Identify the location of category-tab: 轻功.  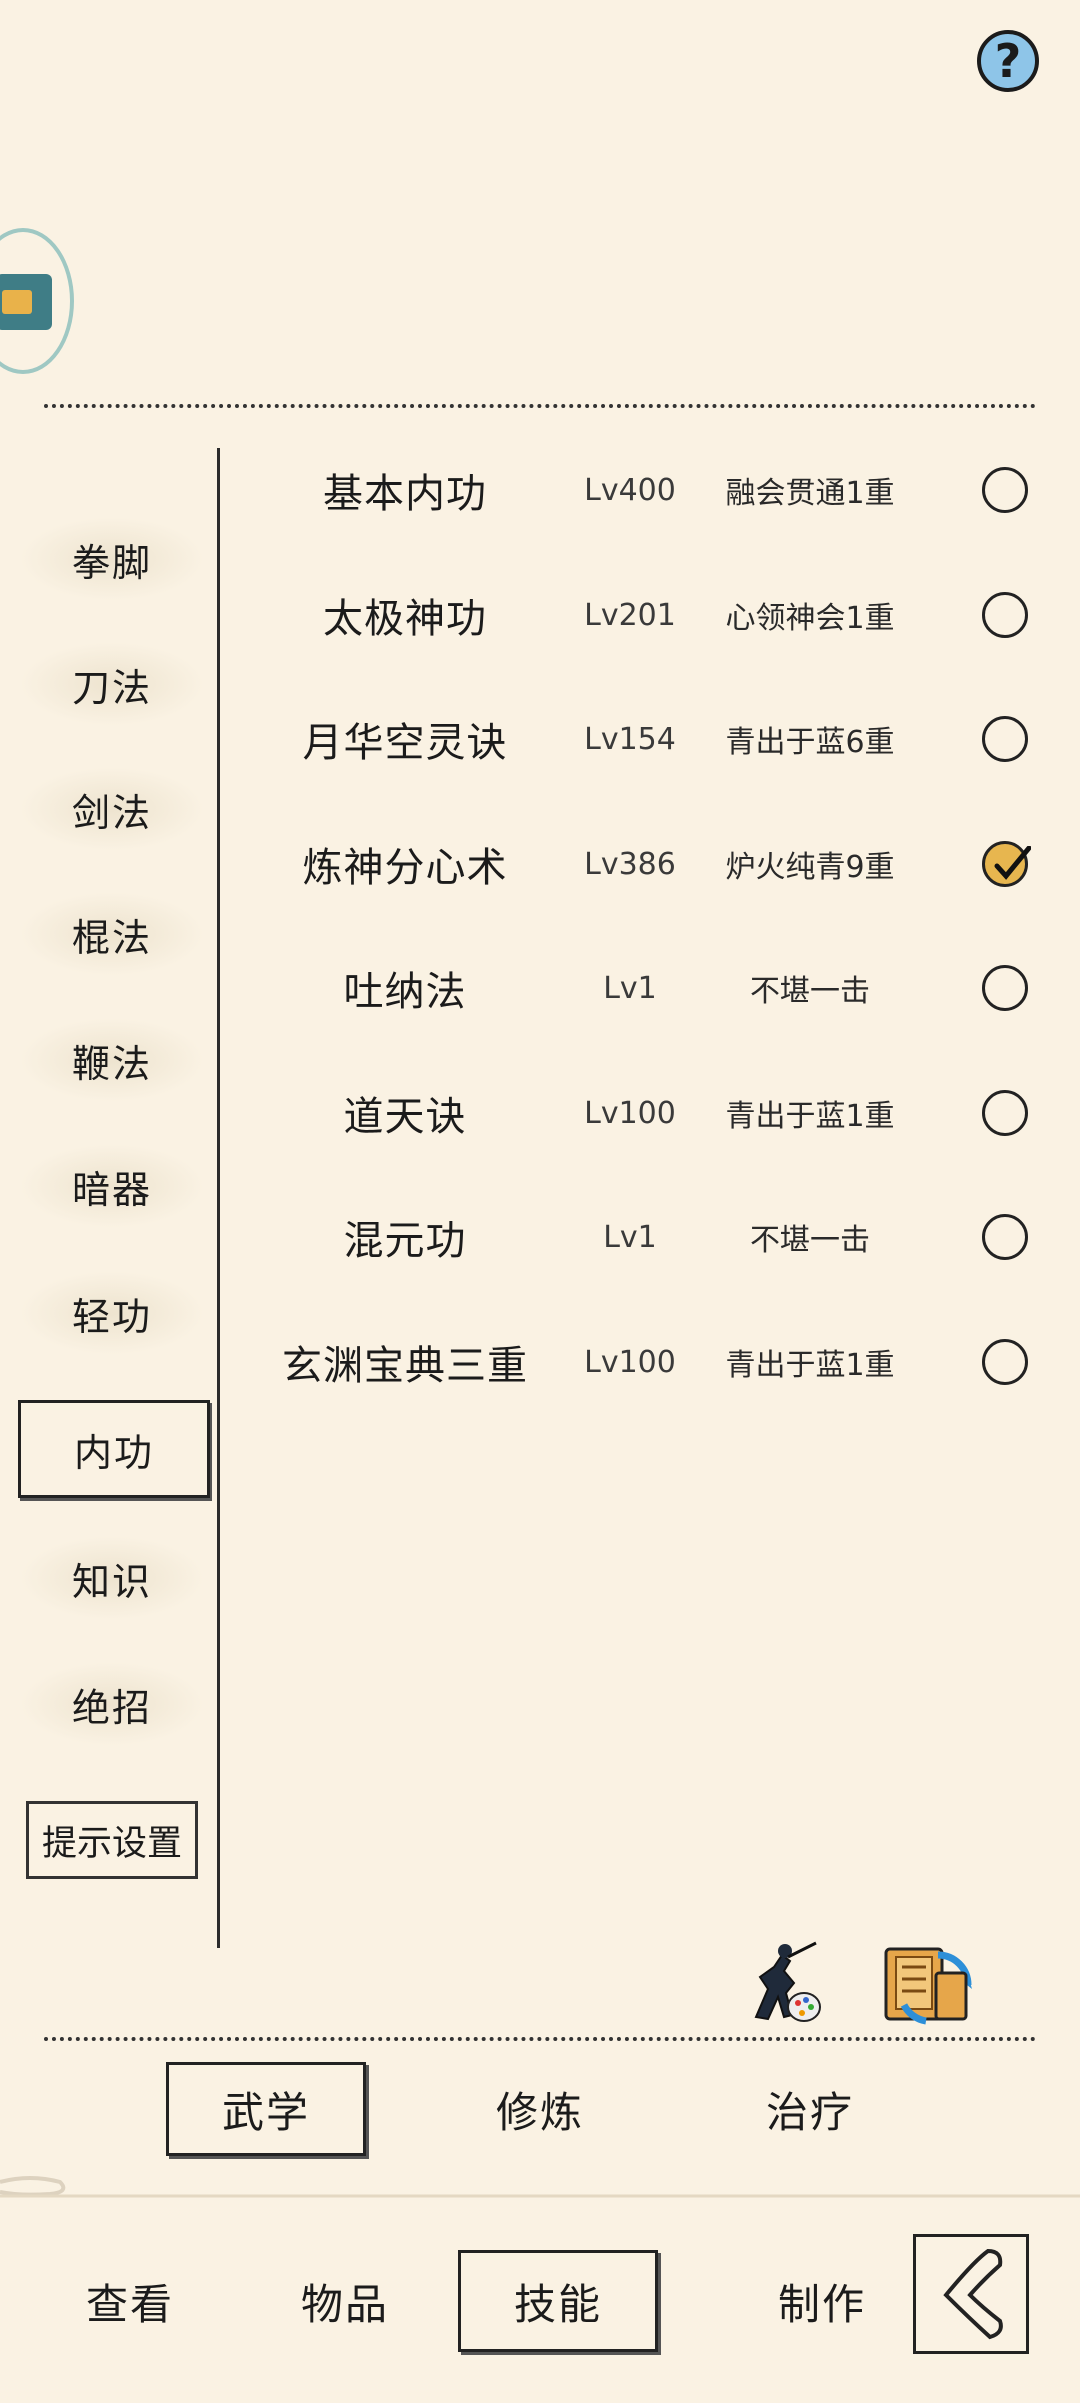
(112, 1313).